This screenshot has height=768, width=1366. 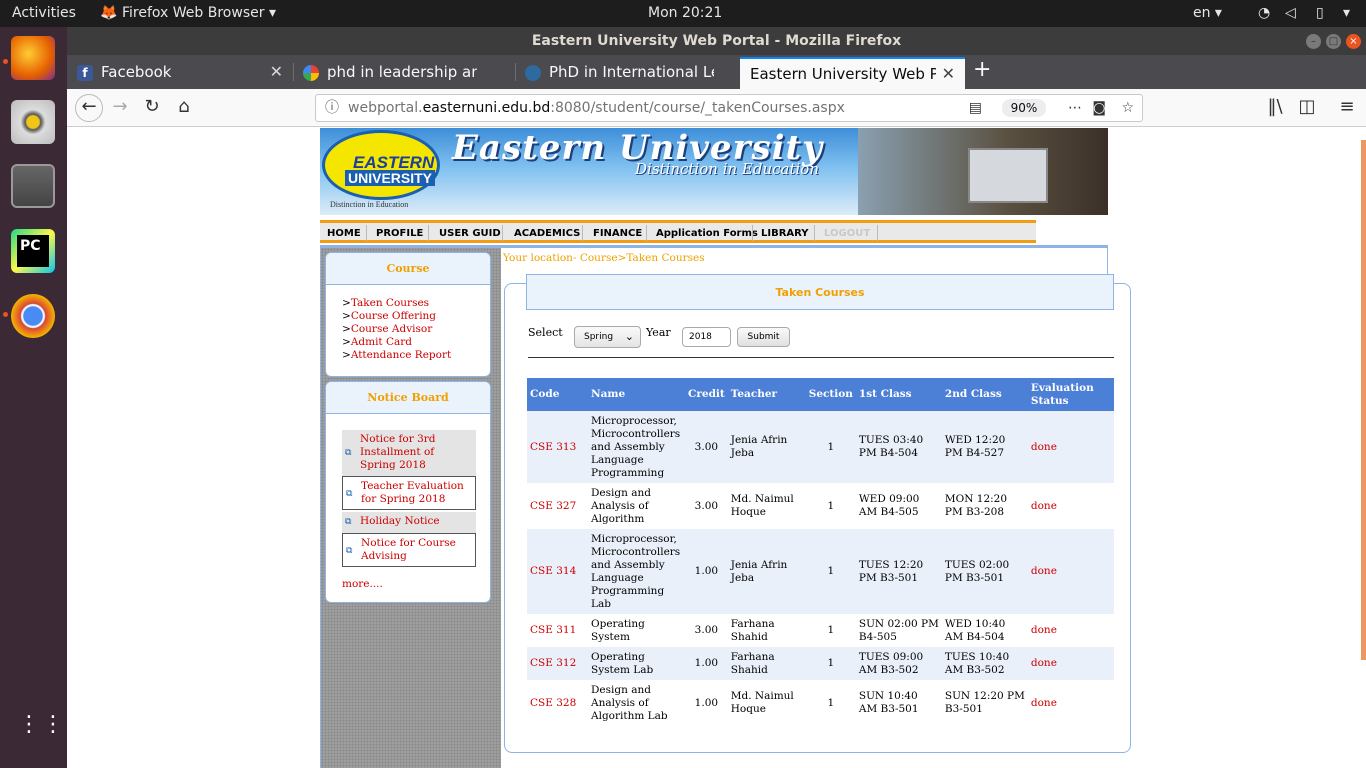 What do you see at coordinates (898, 571) in the screenshot?
I see `first-class: TUES 12:20 PM B3-501` at bounding box center [898, 571].